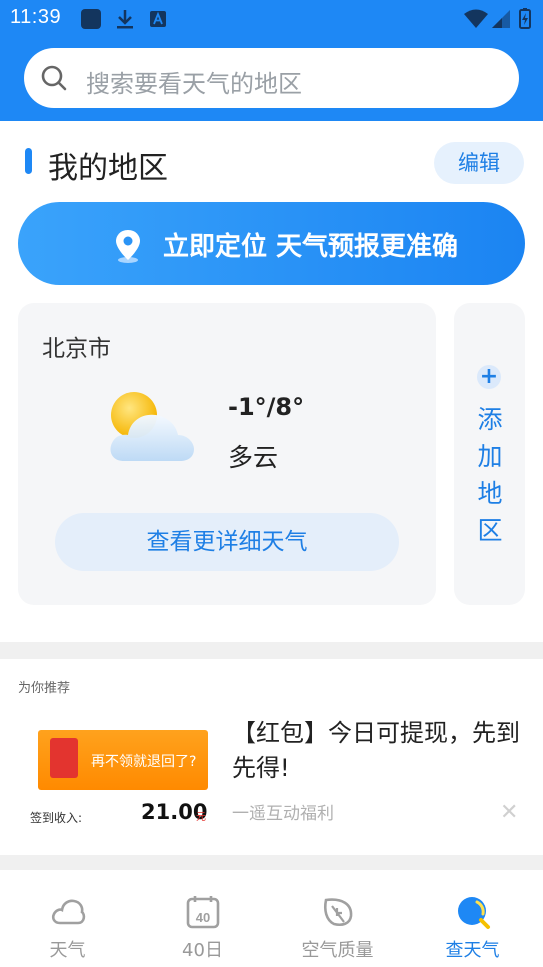  Describe the element at coordinates (509, 812) in the screenshot. I see `close-icon: ✕` at that location.